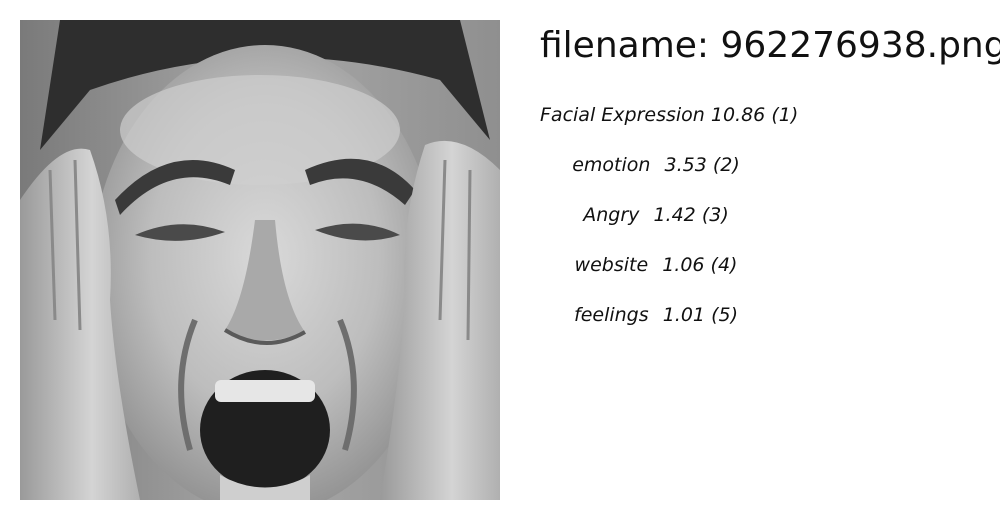  What do you see at coordinates (611, 215) in the screenshot?
I see `tag-label: Angry` at bounding box center [611, 215].